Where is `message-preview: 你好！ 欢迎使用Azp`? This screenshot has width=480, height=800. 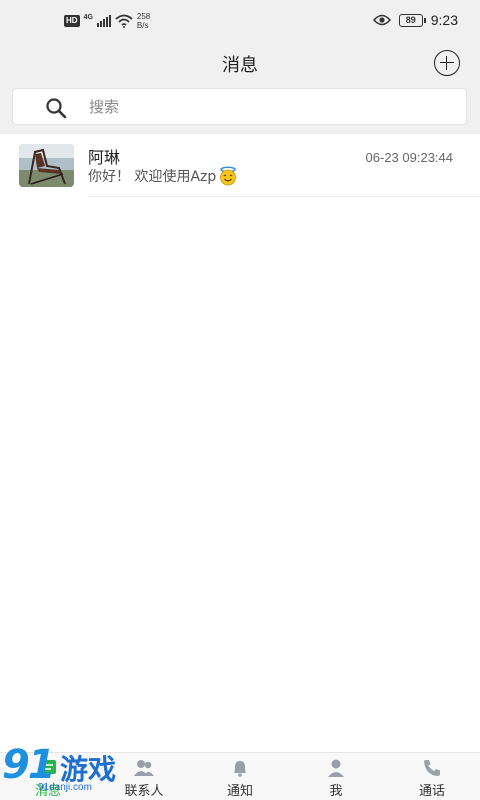
message-preview: 你好！ 欢迎使用Azp is located at coordinates (163, 176).